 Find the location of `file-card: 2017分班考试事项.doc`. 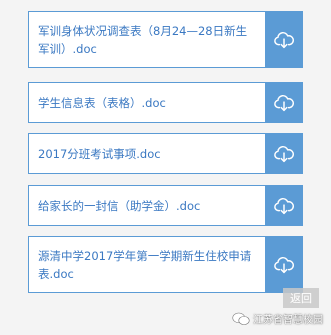

file-card: 2017分班考试事项.doc is located at coordinates (165, 153).